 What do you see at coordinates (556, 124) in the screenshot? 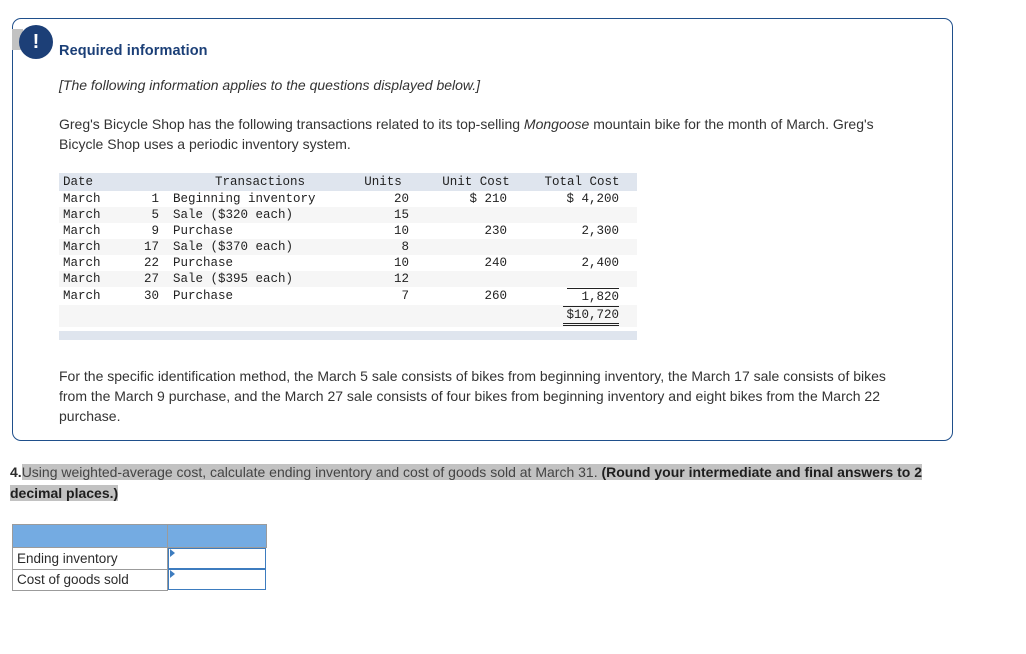
I see `product-name: Mongoose` at bounding box center [556, 124].